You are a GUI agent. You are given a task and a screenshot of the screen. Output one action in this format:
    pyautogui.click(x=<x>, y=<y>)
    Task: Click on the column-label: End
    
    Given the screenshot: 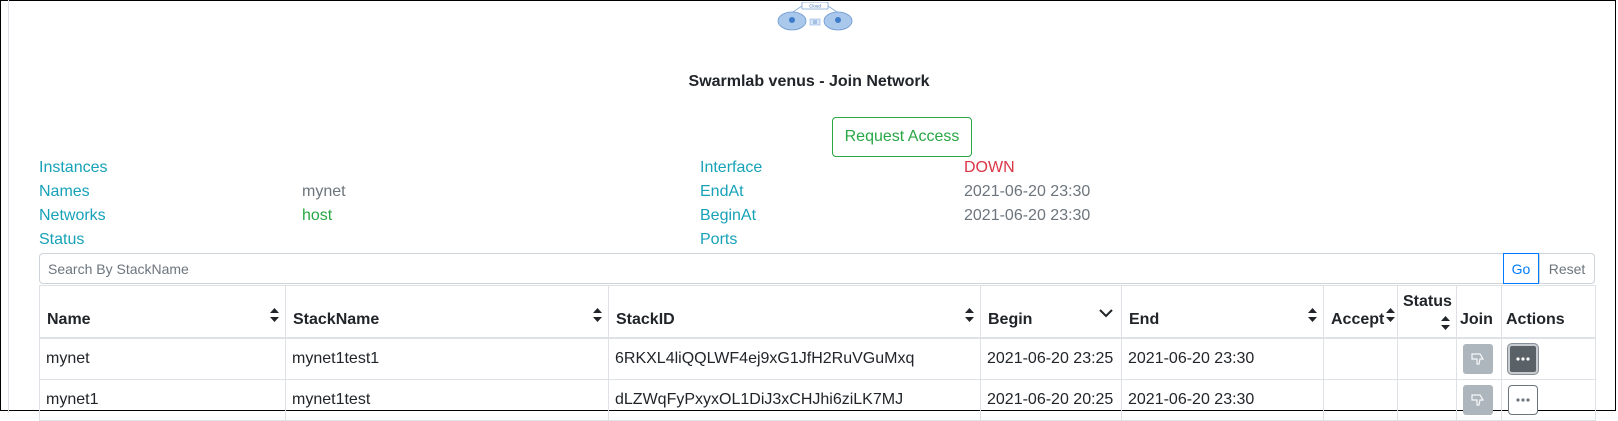 What is the action you would take?
    pyautogui.click(x=1144, y=319)
    